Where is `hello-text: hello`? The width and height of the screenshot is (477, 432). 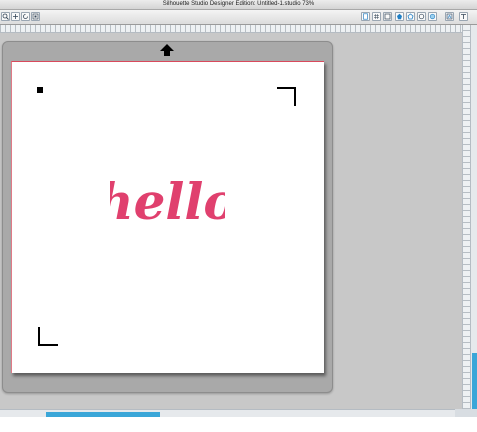 hello-text: hello is located at coordinates (167, 201).